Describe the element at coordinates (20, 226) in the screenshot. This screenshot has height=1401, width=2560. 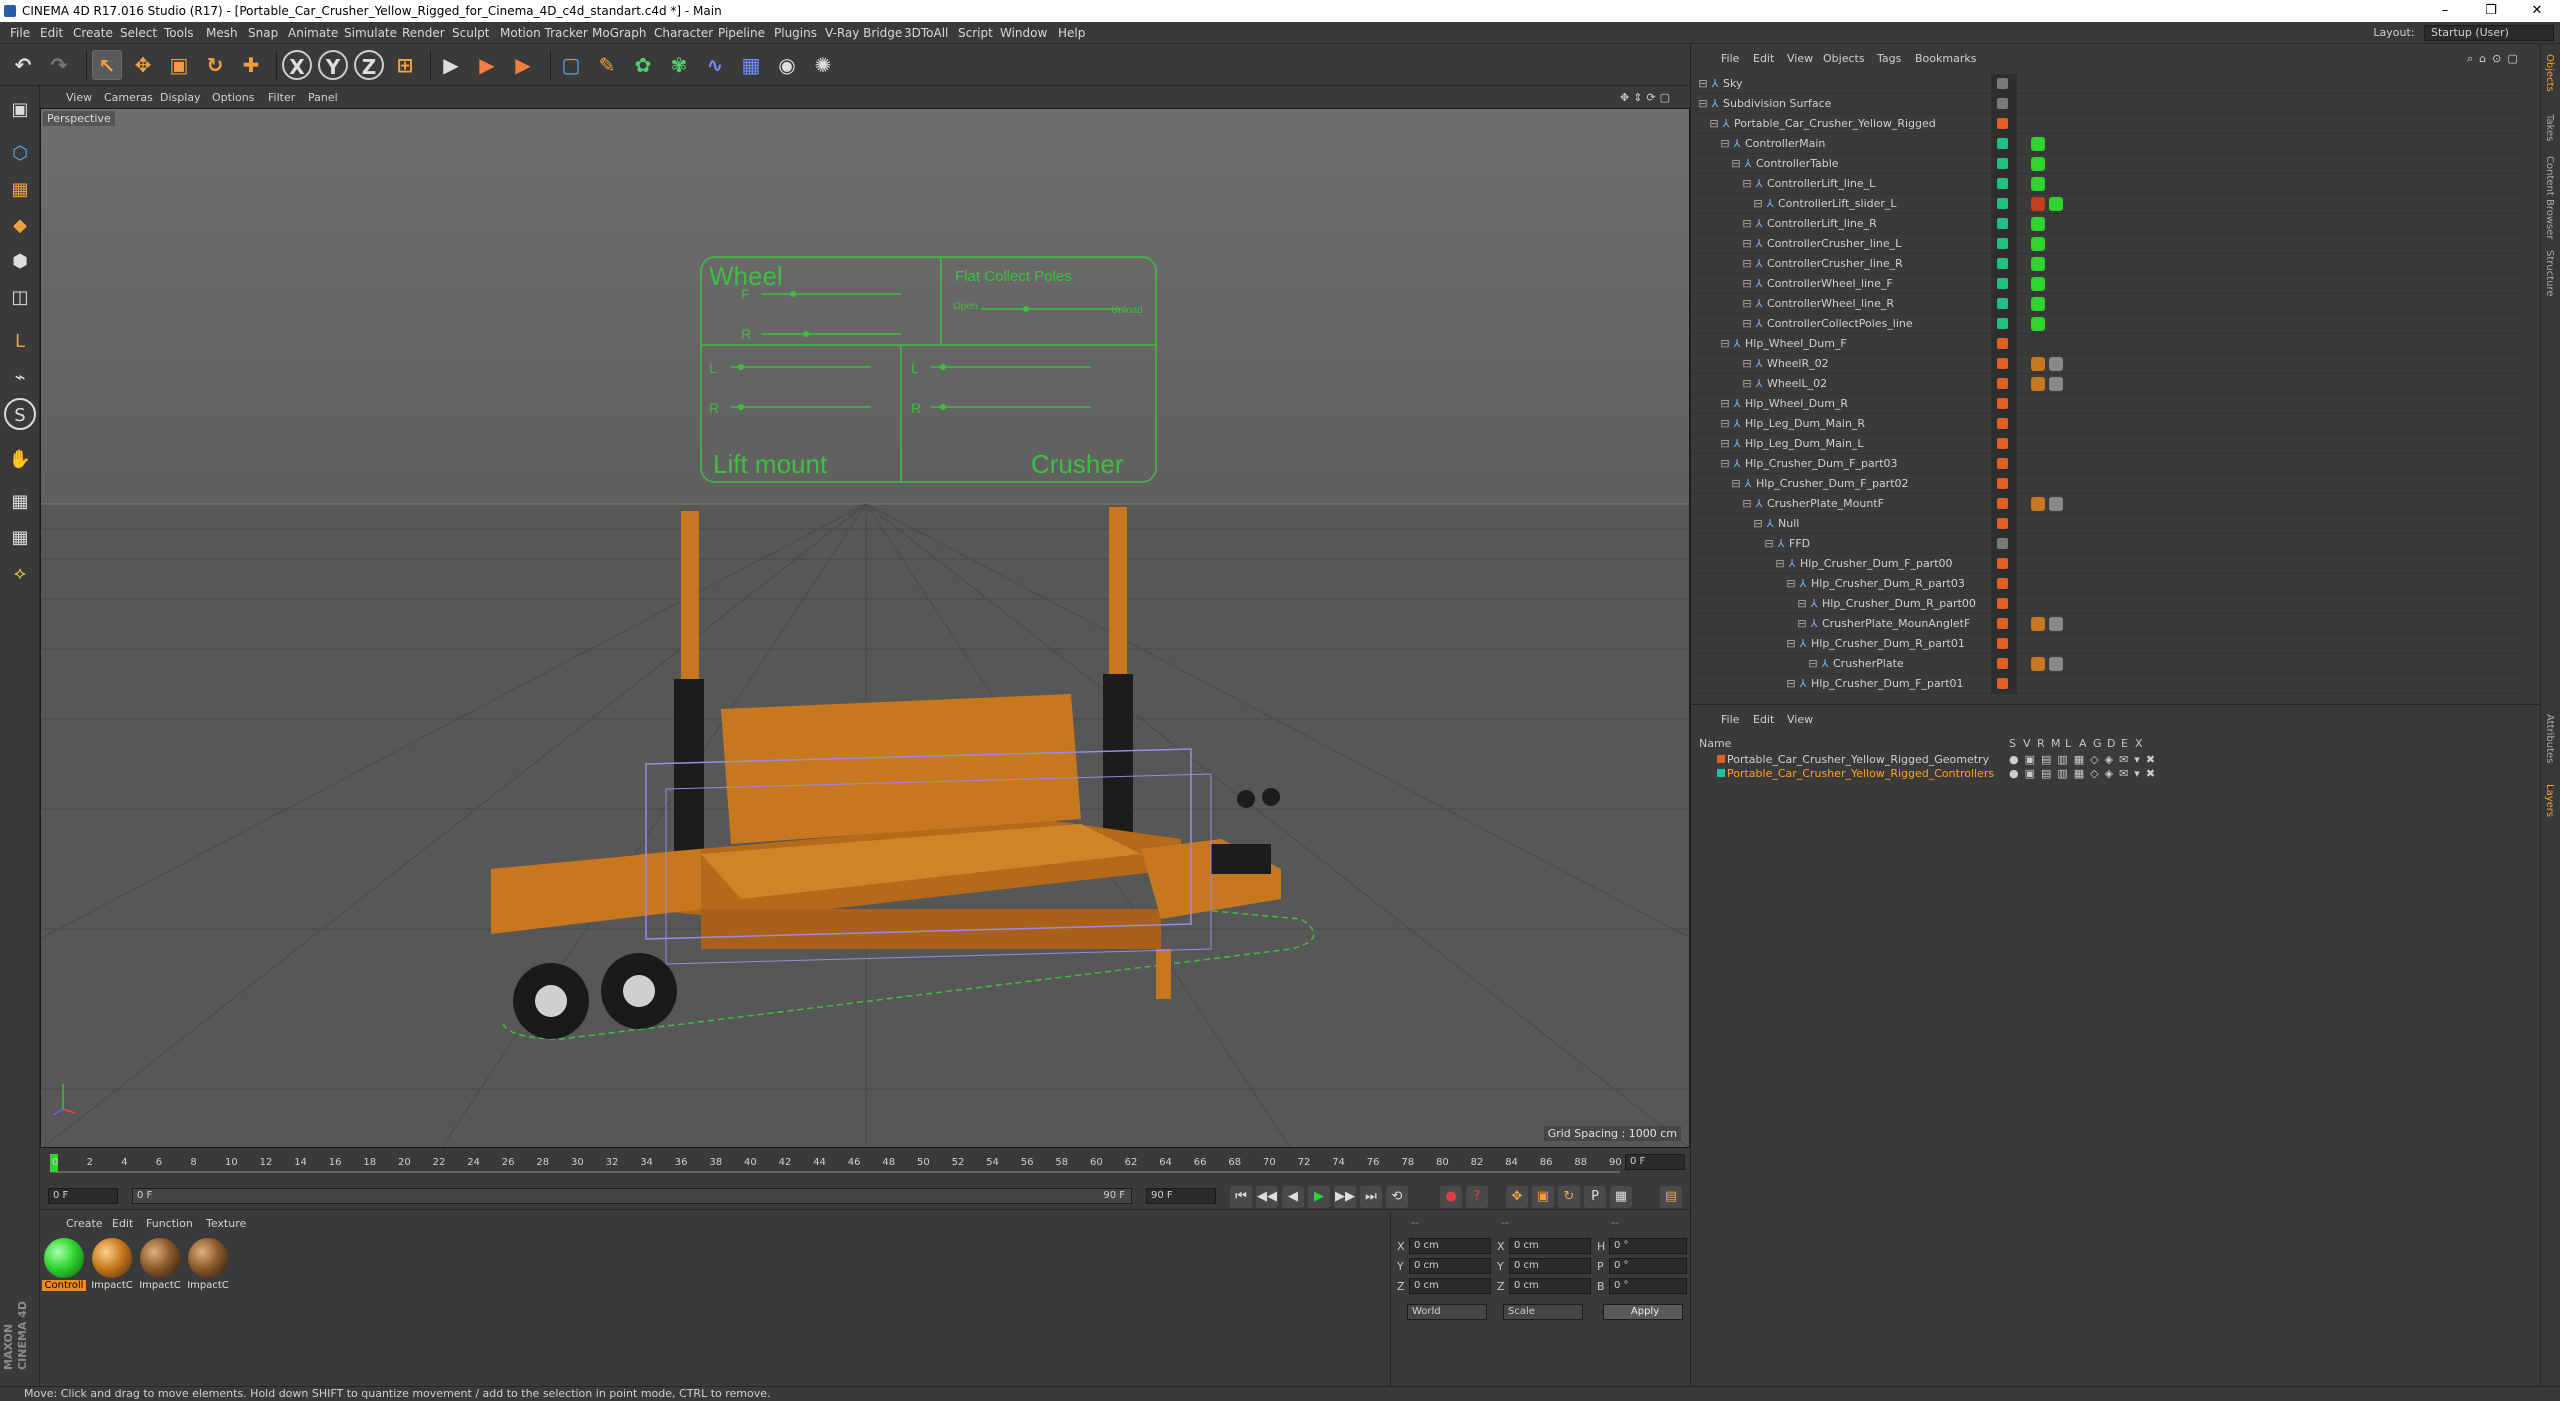
I see `workplane-mode-icon: ◆` at that location.